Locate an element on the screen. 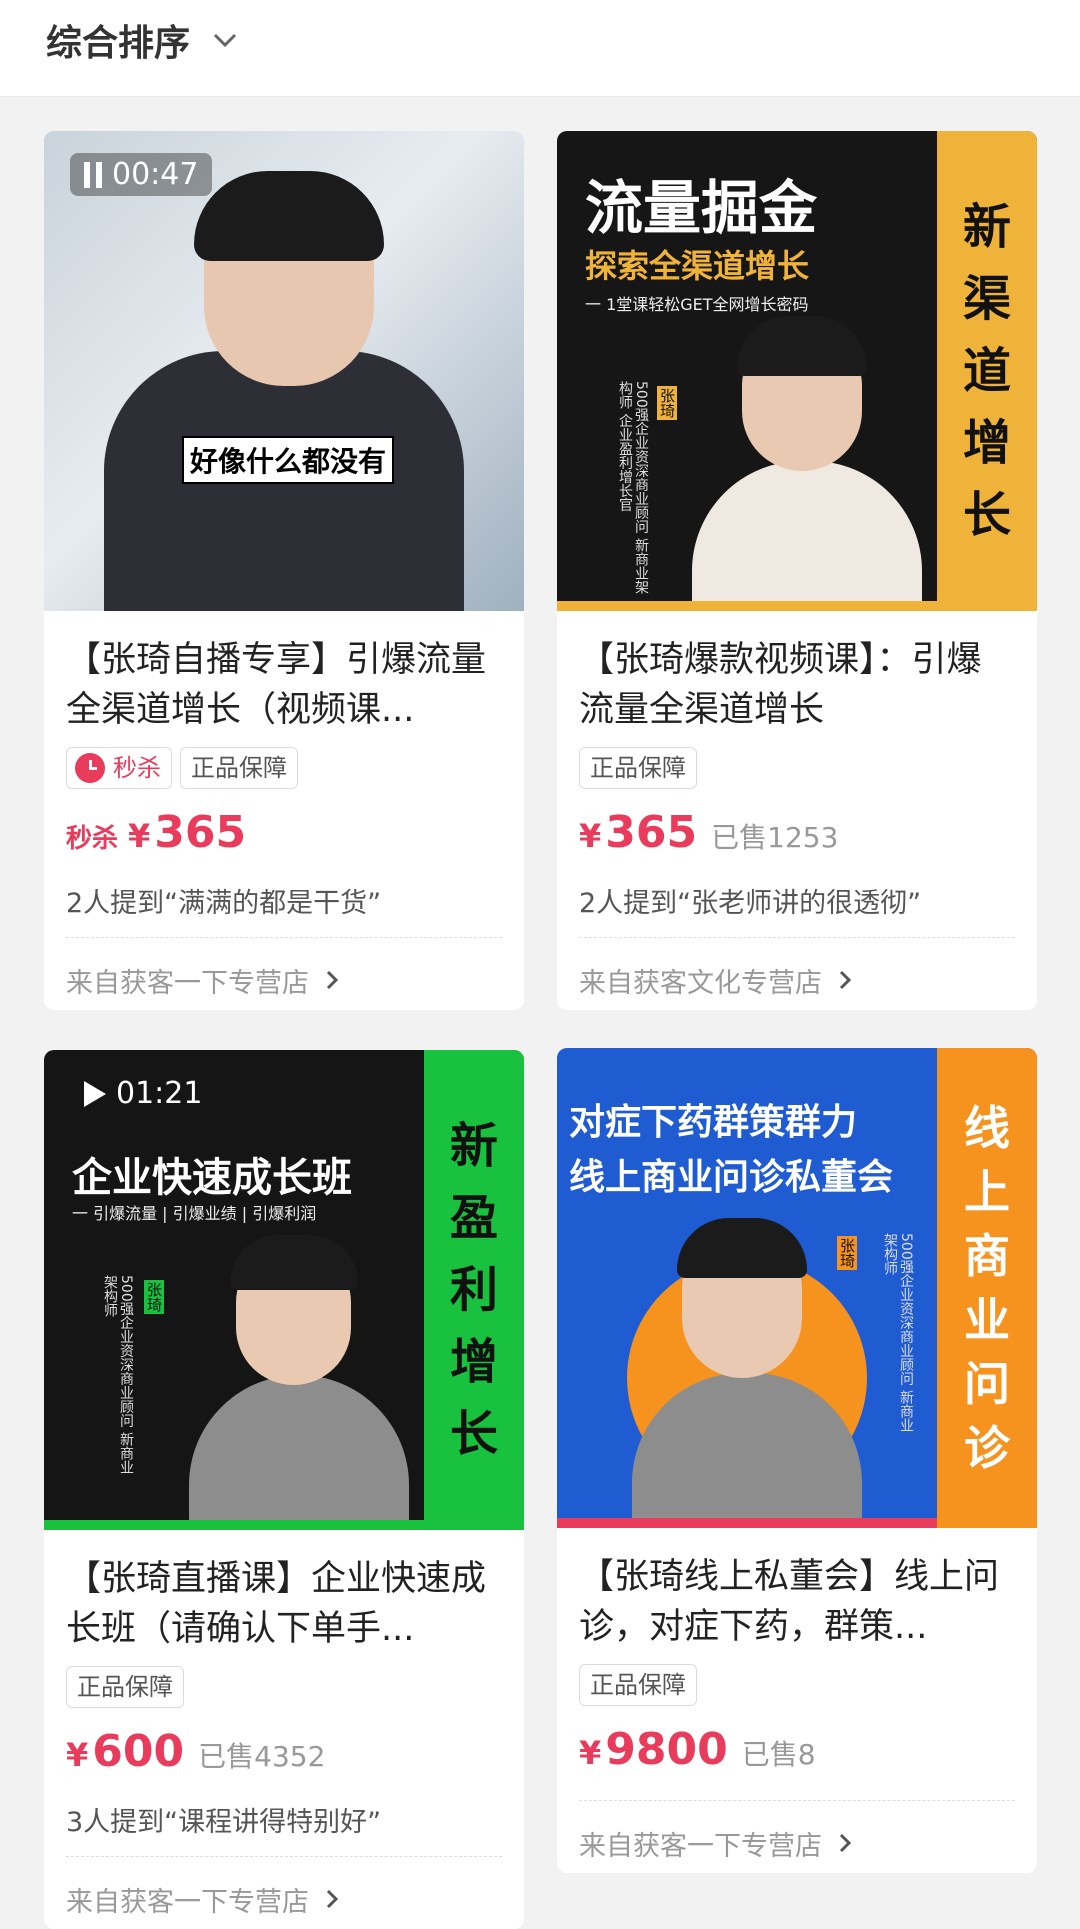  side-char: 业 is located at coordinates (987, 1320).